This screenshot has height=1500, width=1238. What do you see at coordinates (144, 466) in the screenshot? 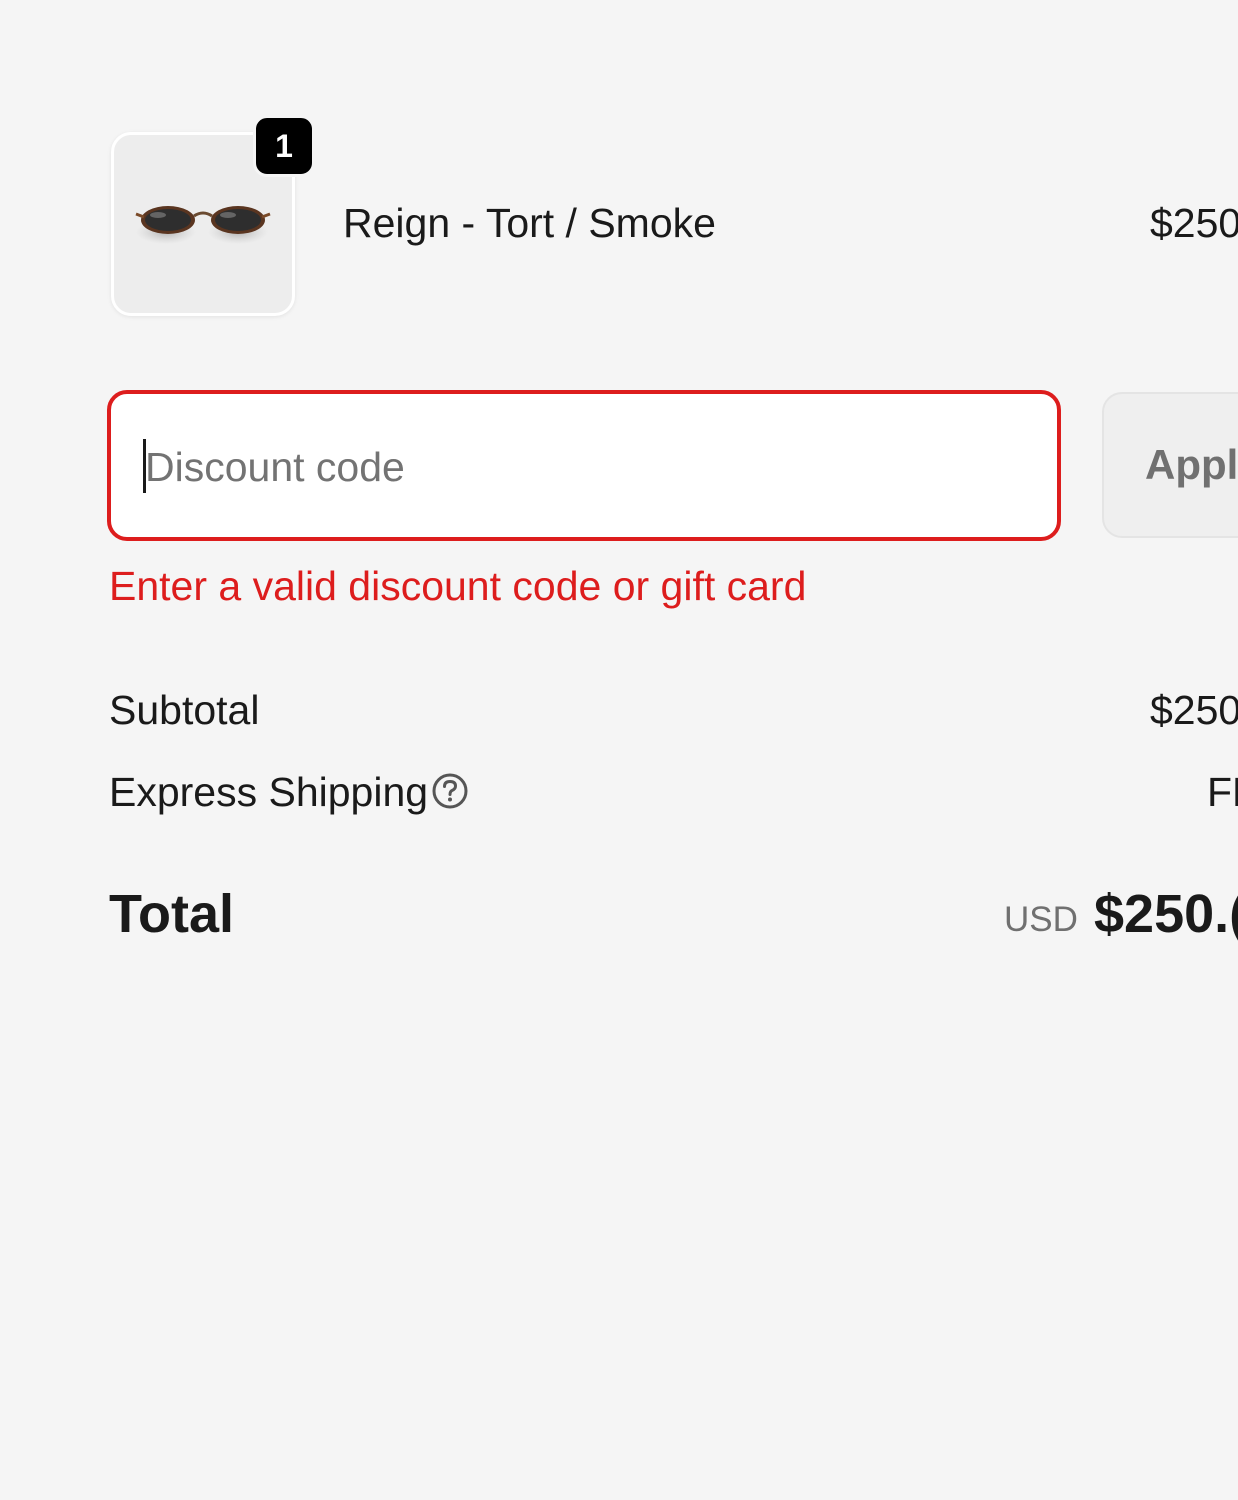
I see `text-cursor` at bounding box center [144, 466].